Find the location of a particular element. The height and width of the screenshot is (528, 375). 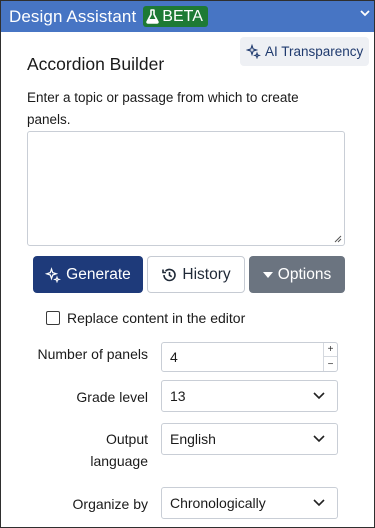

history-button: History is located at coordinates (196, 274).